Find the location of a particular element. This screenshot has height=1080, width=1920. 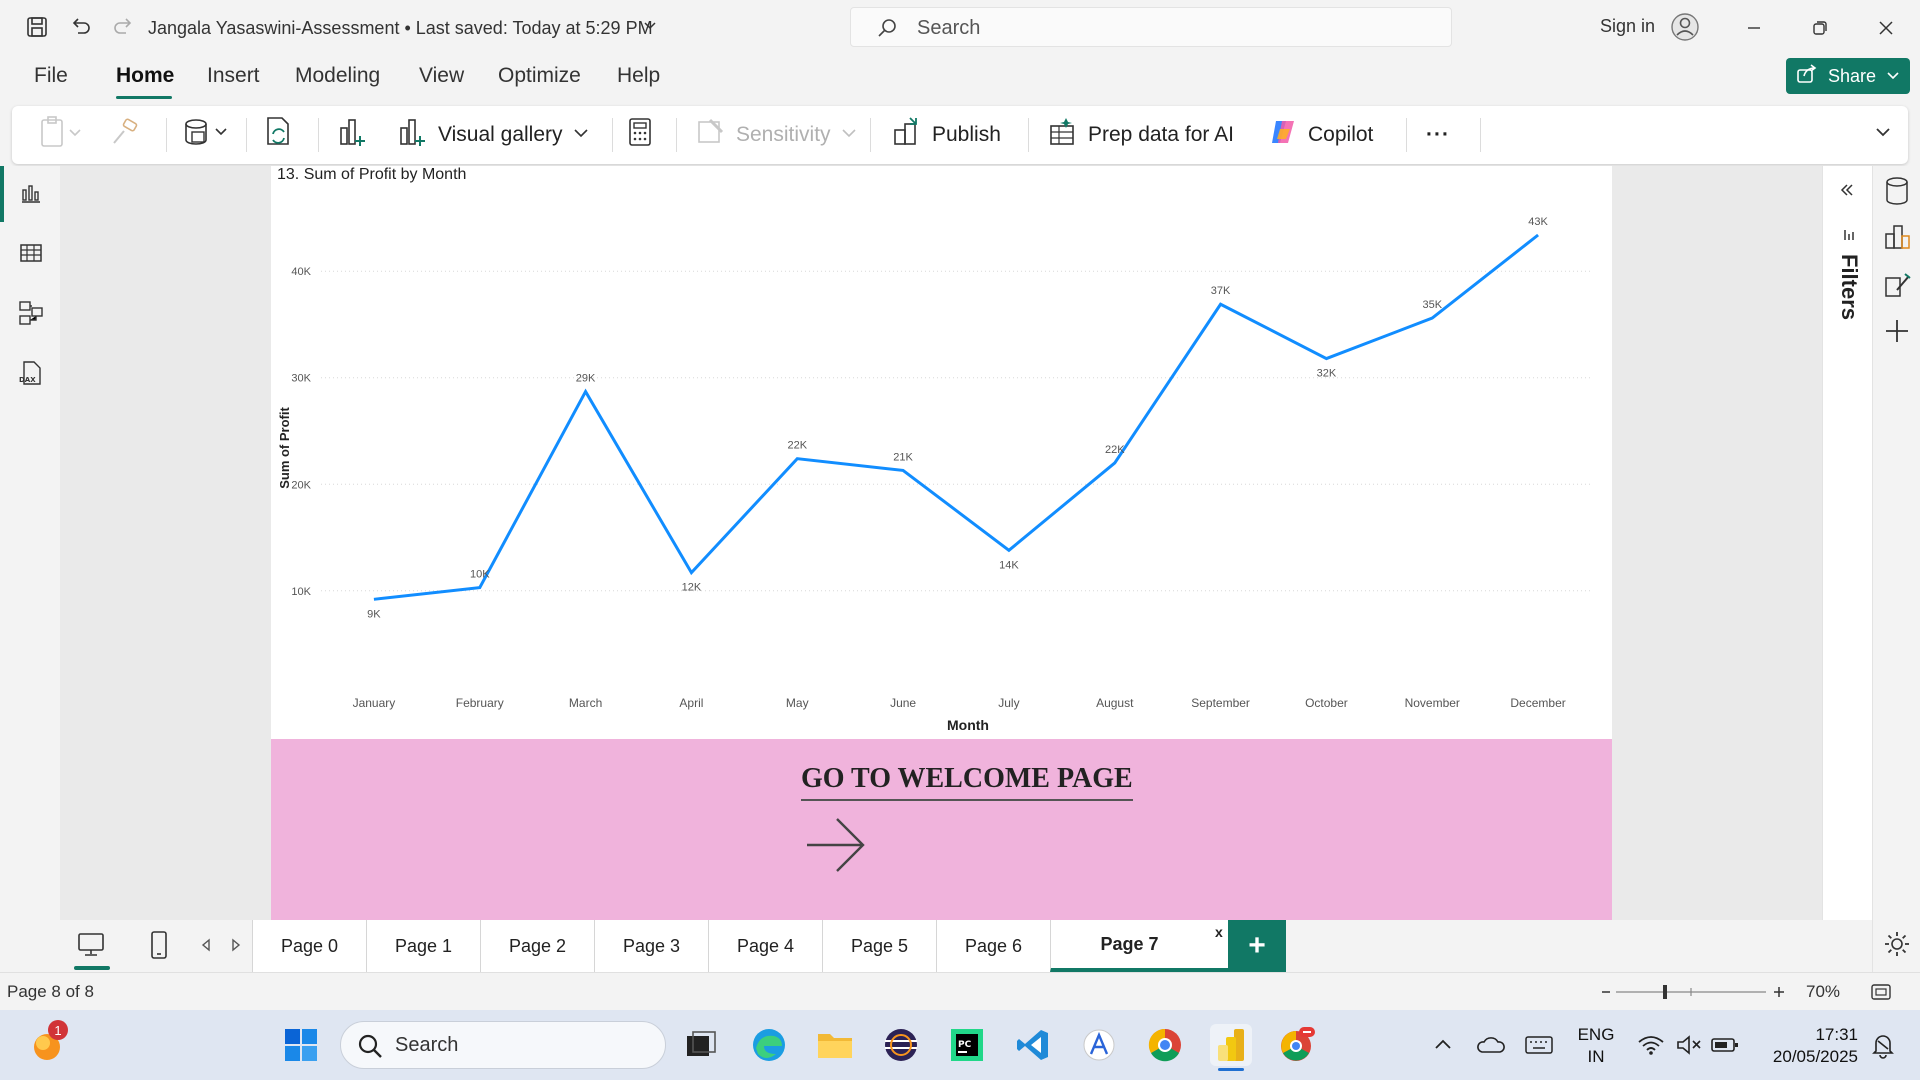

get-data-button is located at coordinates (207, 135).